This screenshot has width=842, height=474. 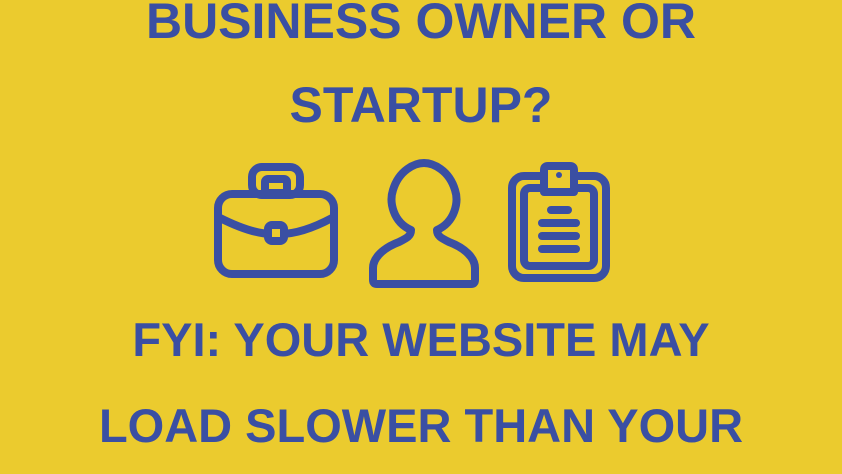 What do you see at coordinates (421, 105) in the screenshot?
I see `headline-line-2: STARTUP?` at bounding box center [421, 105].